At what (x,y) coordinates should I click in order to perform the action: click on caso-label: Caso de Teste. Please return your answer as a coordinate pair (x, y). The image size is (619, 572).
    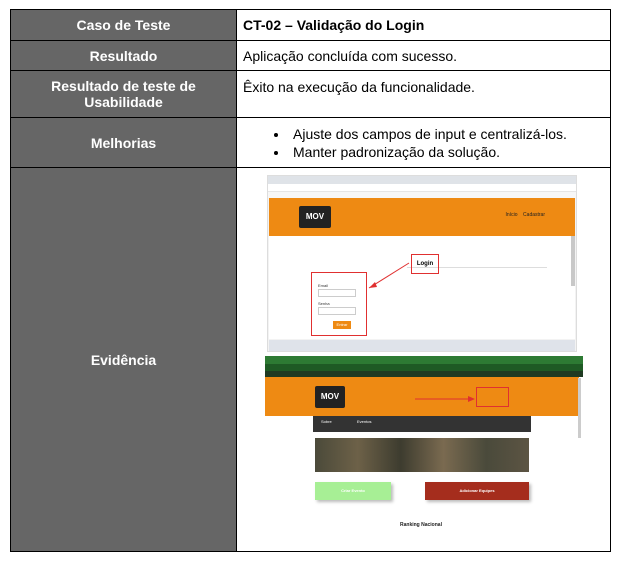
    Looking at the image, I should click on (123, 25).